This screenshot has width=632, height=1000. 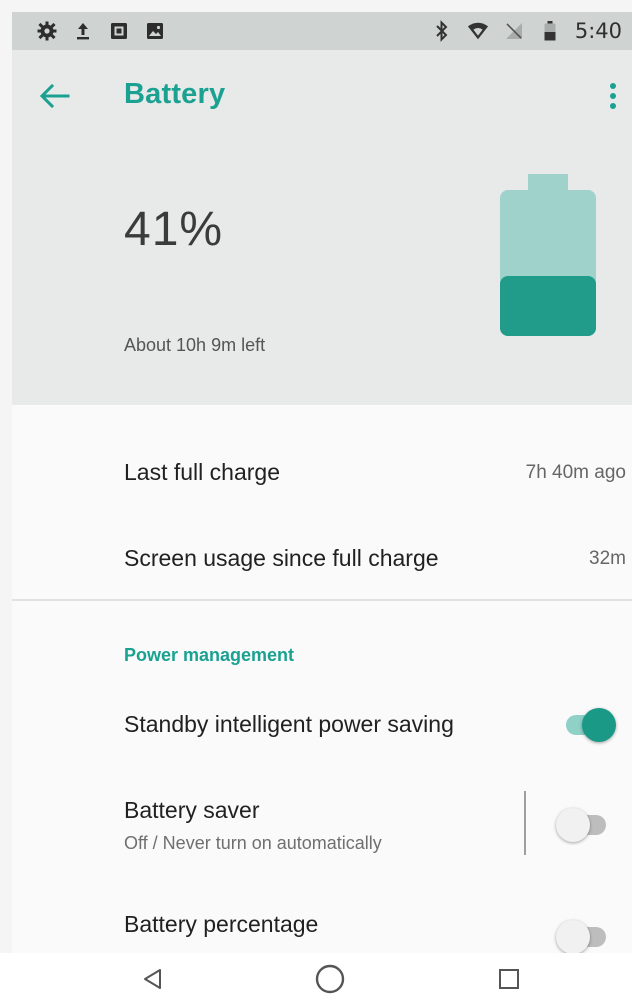 I want to click on row-title: Screen usage since full charge, so click(x=281, y=558).